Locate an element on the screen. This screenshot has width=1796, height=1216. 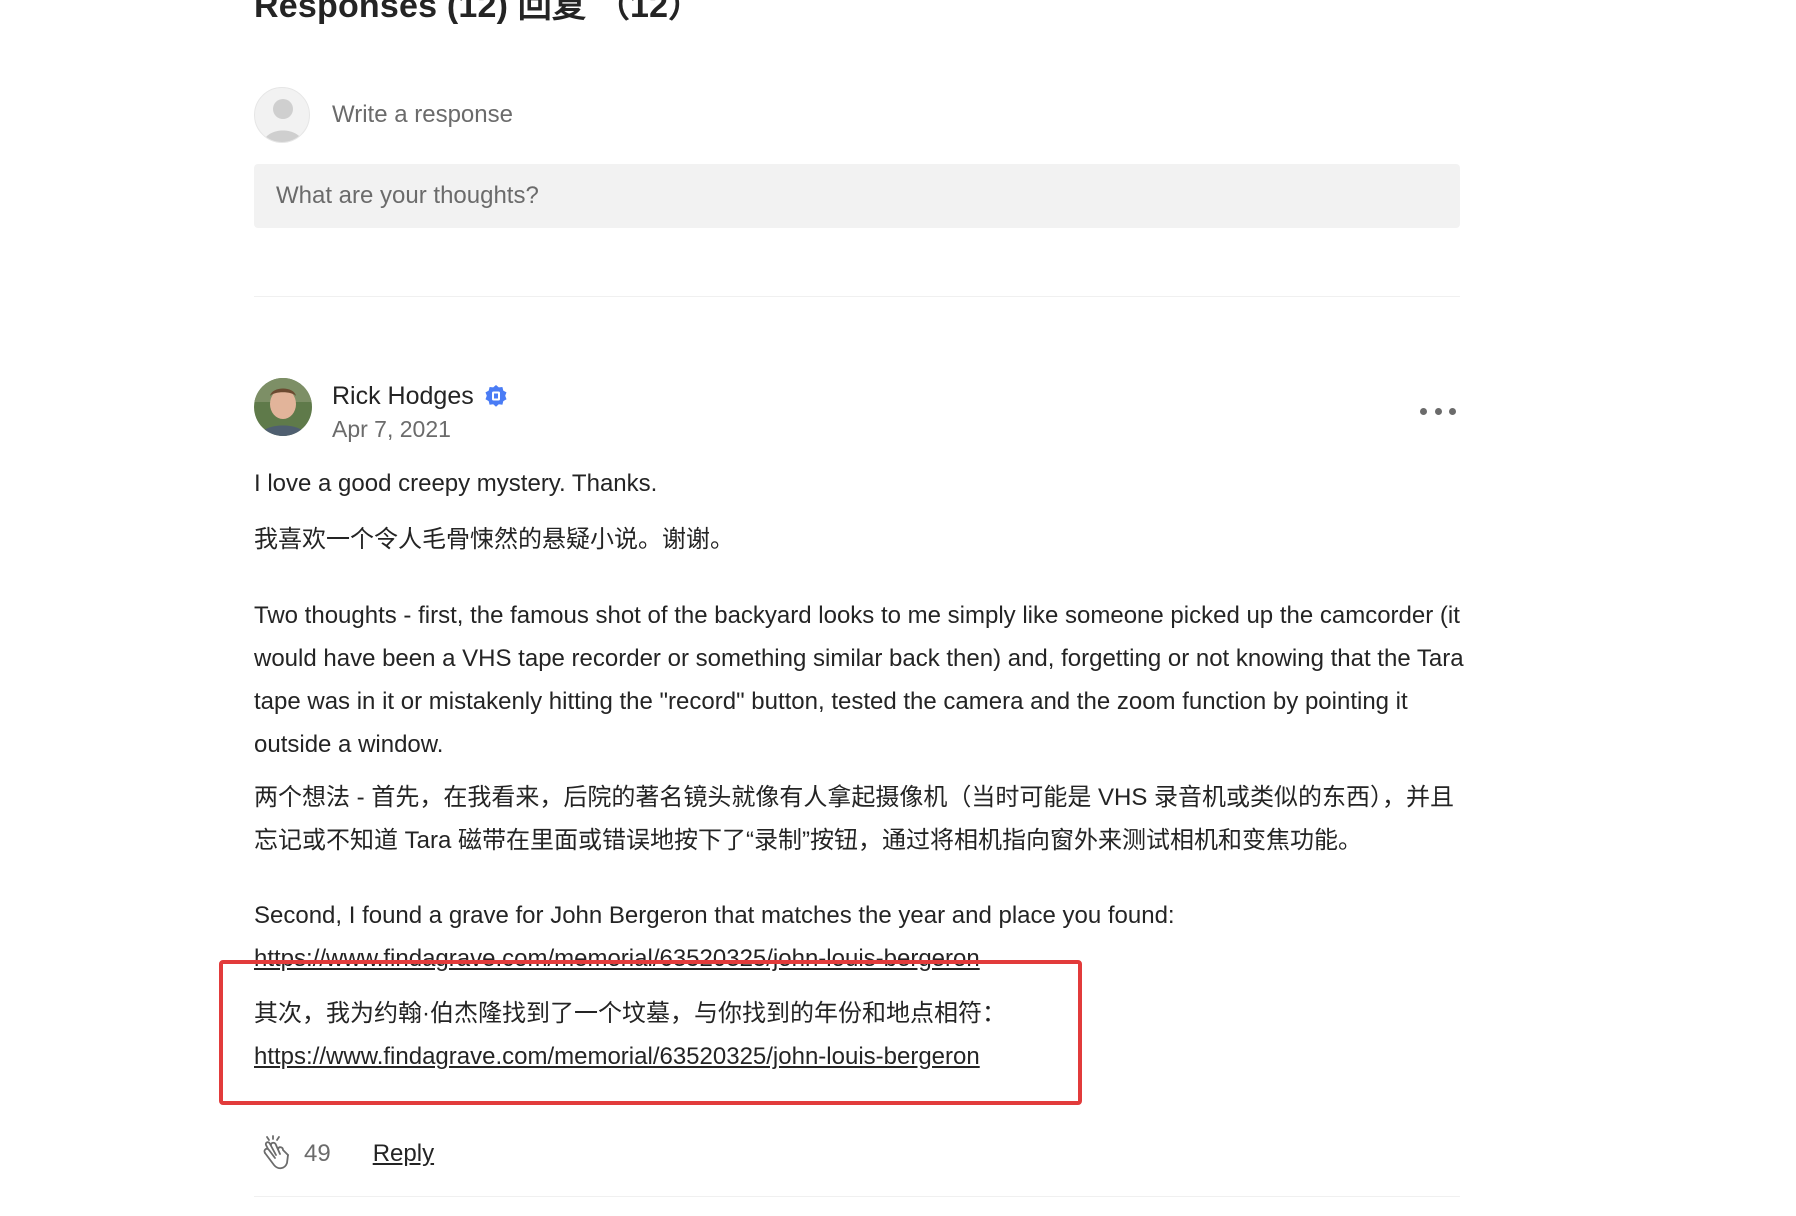
default-avatar-icon is located at coordinates (282, 115).